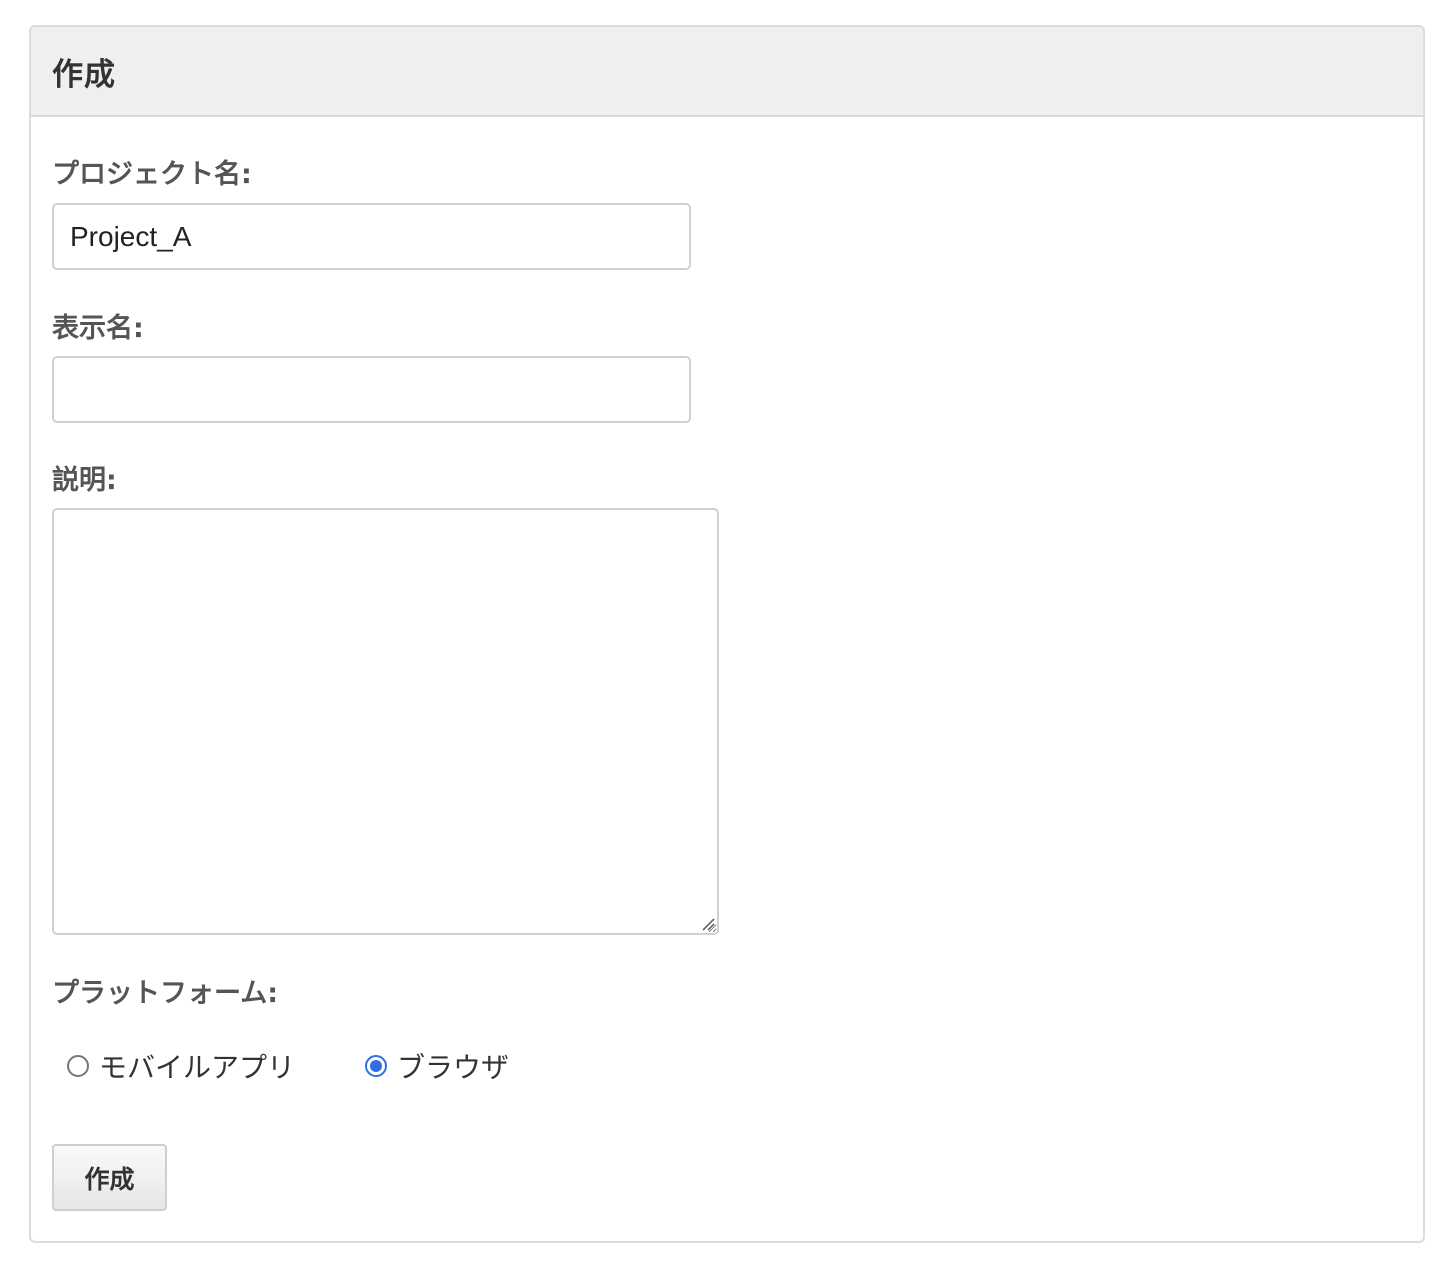  What do you see at coordinates (98, 328) in the screenshot?
I see `display-name-label: 表示名:` at bounding box center [98, 328].